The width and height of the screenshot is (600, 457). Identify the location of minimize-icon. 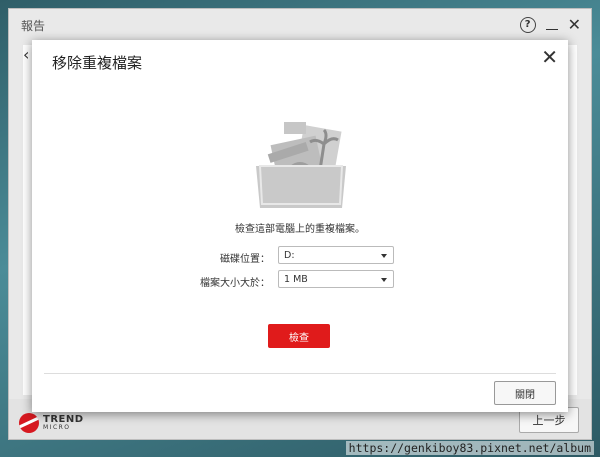
(551, 25).